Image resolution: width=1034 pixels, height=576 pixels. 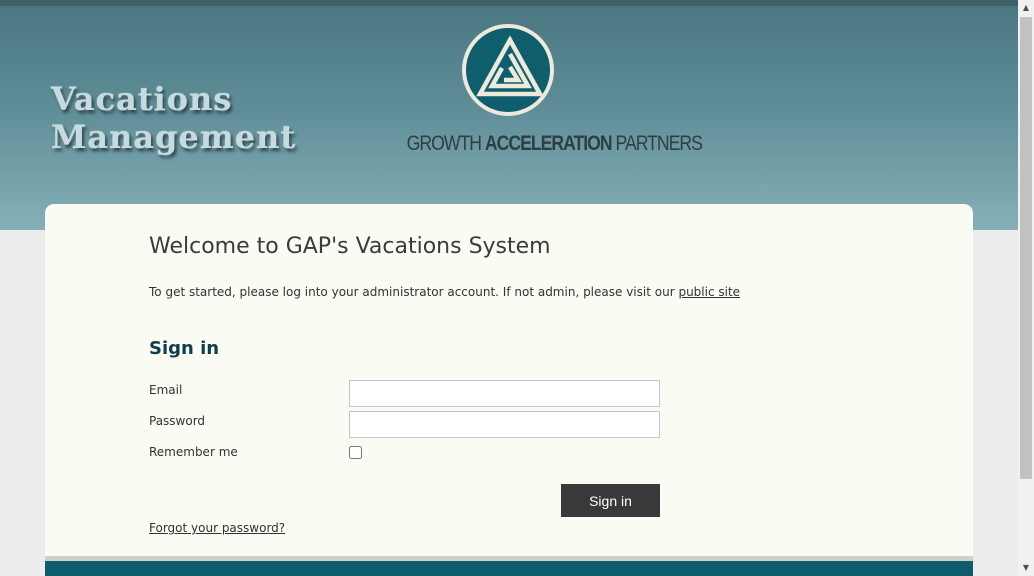 I want to click on page-title: Welcome to GAP's Vacations System, so click(x=350, y=246).